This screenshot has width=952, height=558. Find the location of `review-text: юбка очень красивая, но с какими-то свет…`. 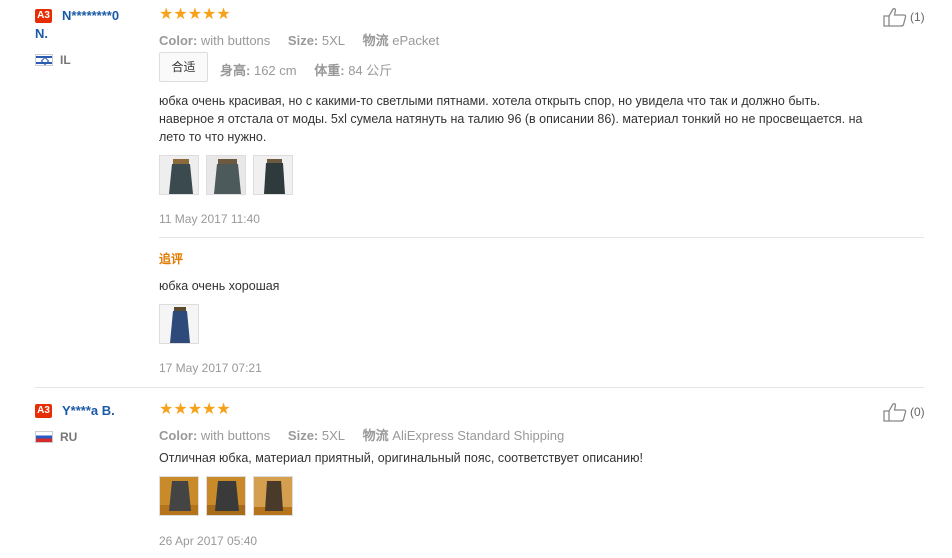

review-text: юбка очень красивая, но с какими-то свет… is located at coordinates (539, 119).